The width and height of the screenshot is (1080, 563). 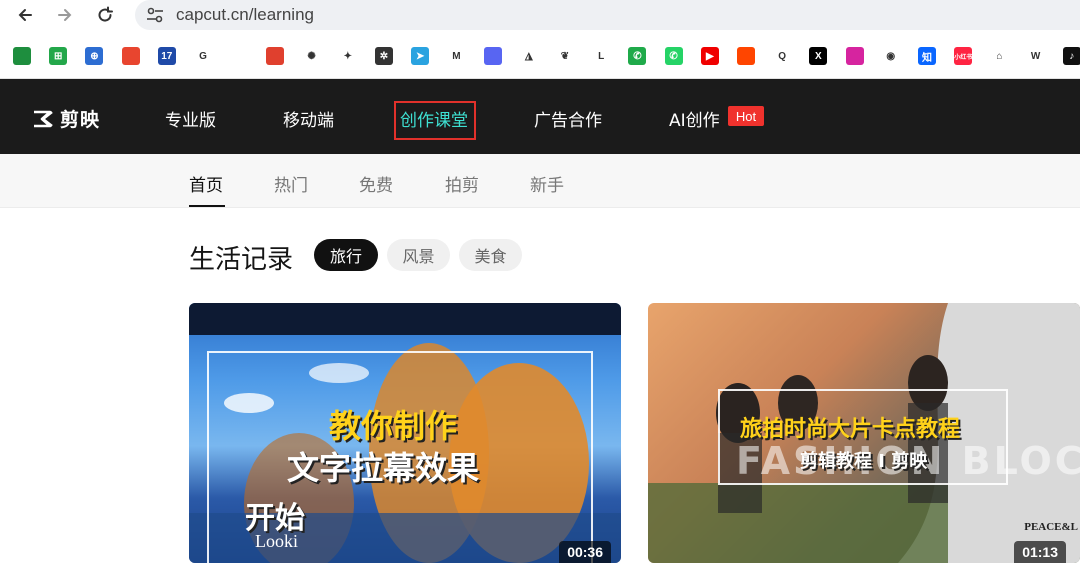 I want to click on site-settings-icon, so click(x=155, y=15).